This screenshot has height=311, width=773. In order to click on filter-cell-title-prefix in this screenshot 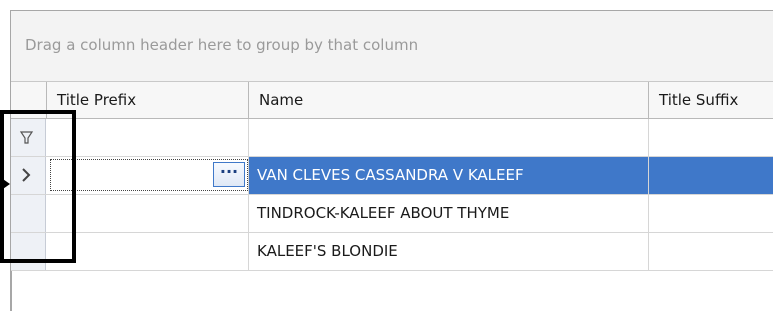, I will do `click(147, 137)`.